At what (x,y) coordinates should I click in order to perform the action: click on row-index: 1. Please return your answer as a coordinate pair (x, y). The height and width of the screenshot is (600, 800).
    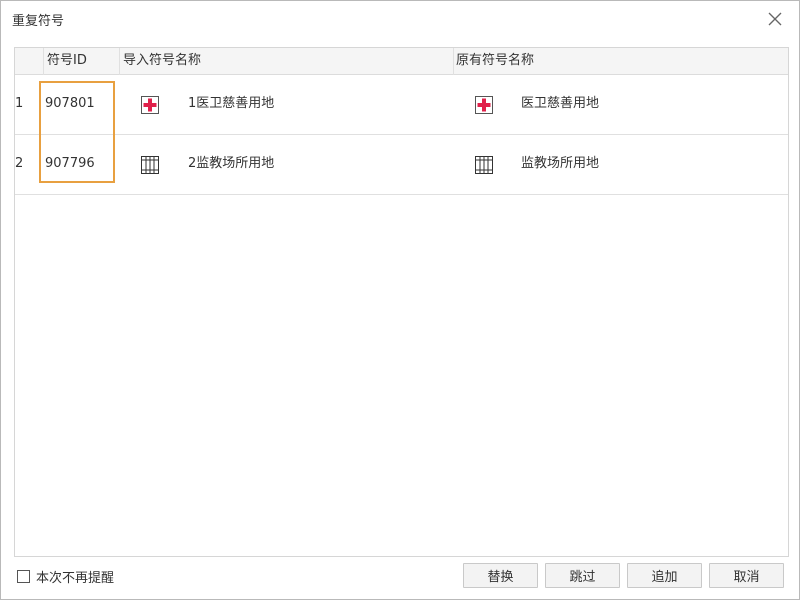
    Looking at the image, I should click on (19, 103).